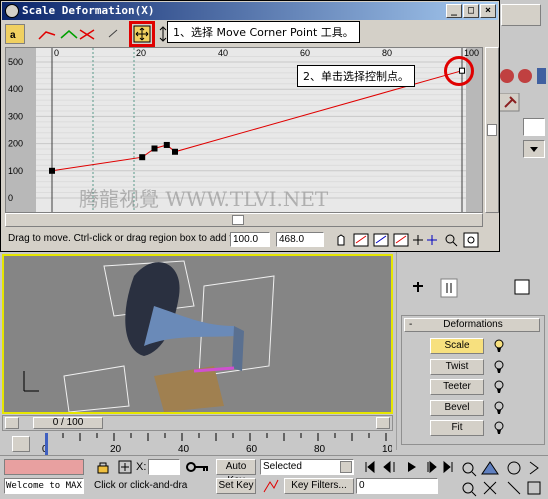  What do you see at coordinates (15, 89) in the screenshot?
I see `y-tick-label: 400` at bounding box center [15, 89].